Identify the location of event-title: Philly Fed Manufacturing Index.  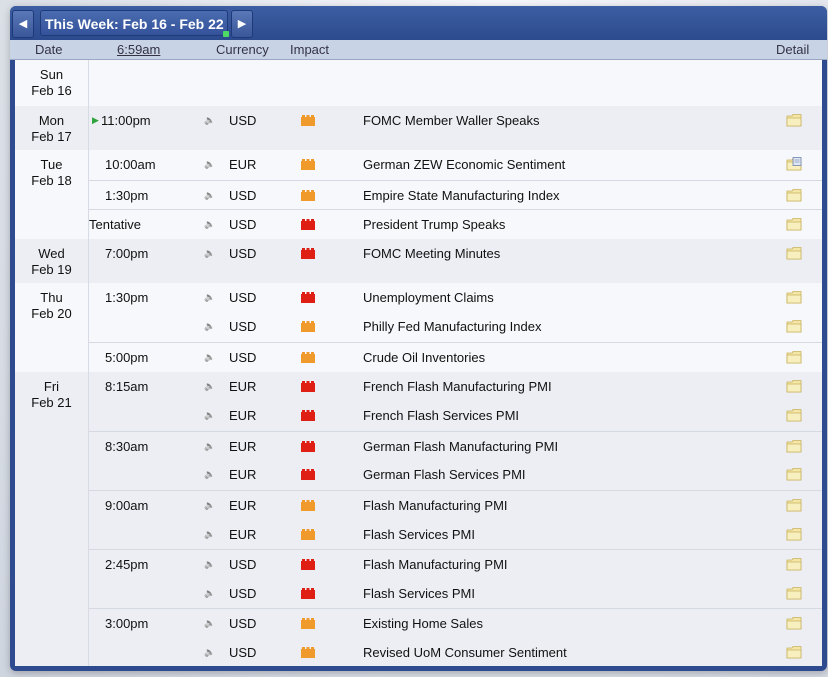
(452, 326).